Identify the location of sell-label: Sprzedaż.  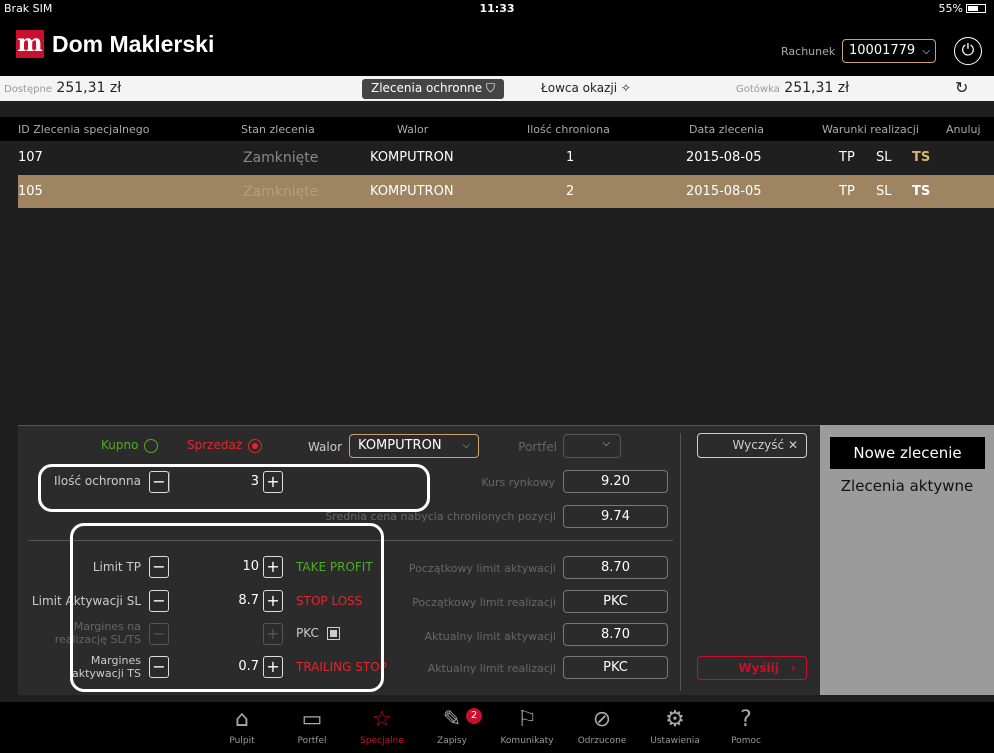
(215, 445).